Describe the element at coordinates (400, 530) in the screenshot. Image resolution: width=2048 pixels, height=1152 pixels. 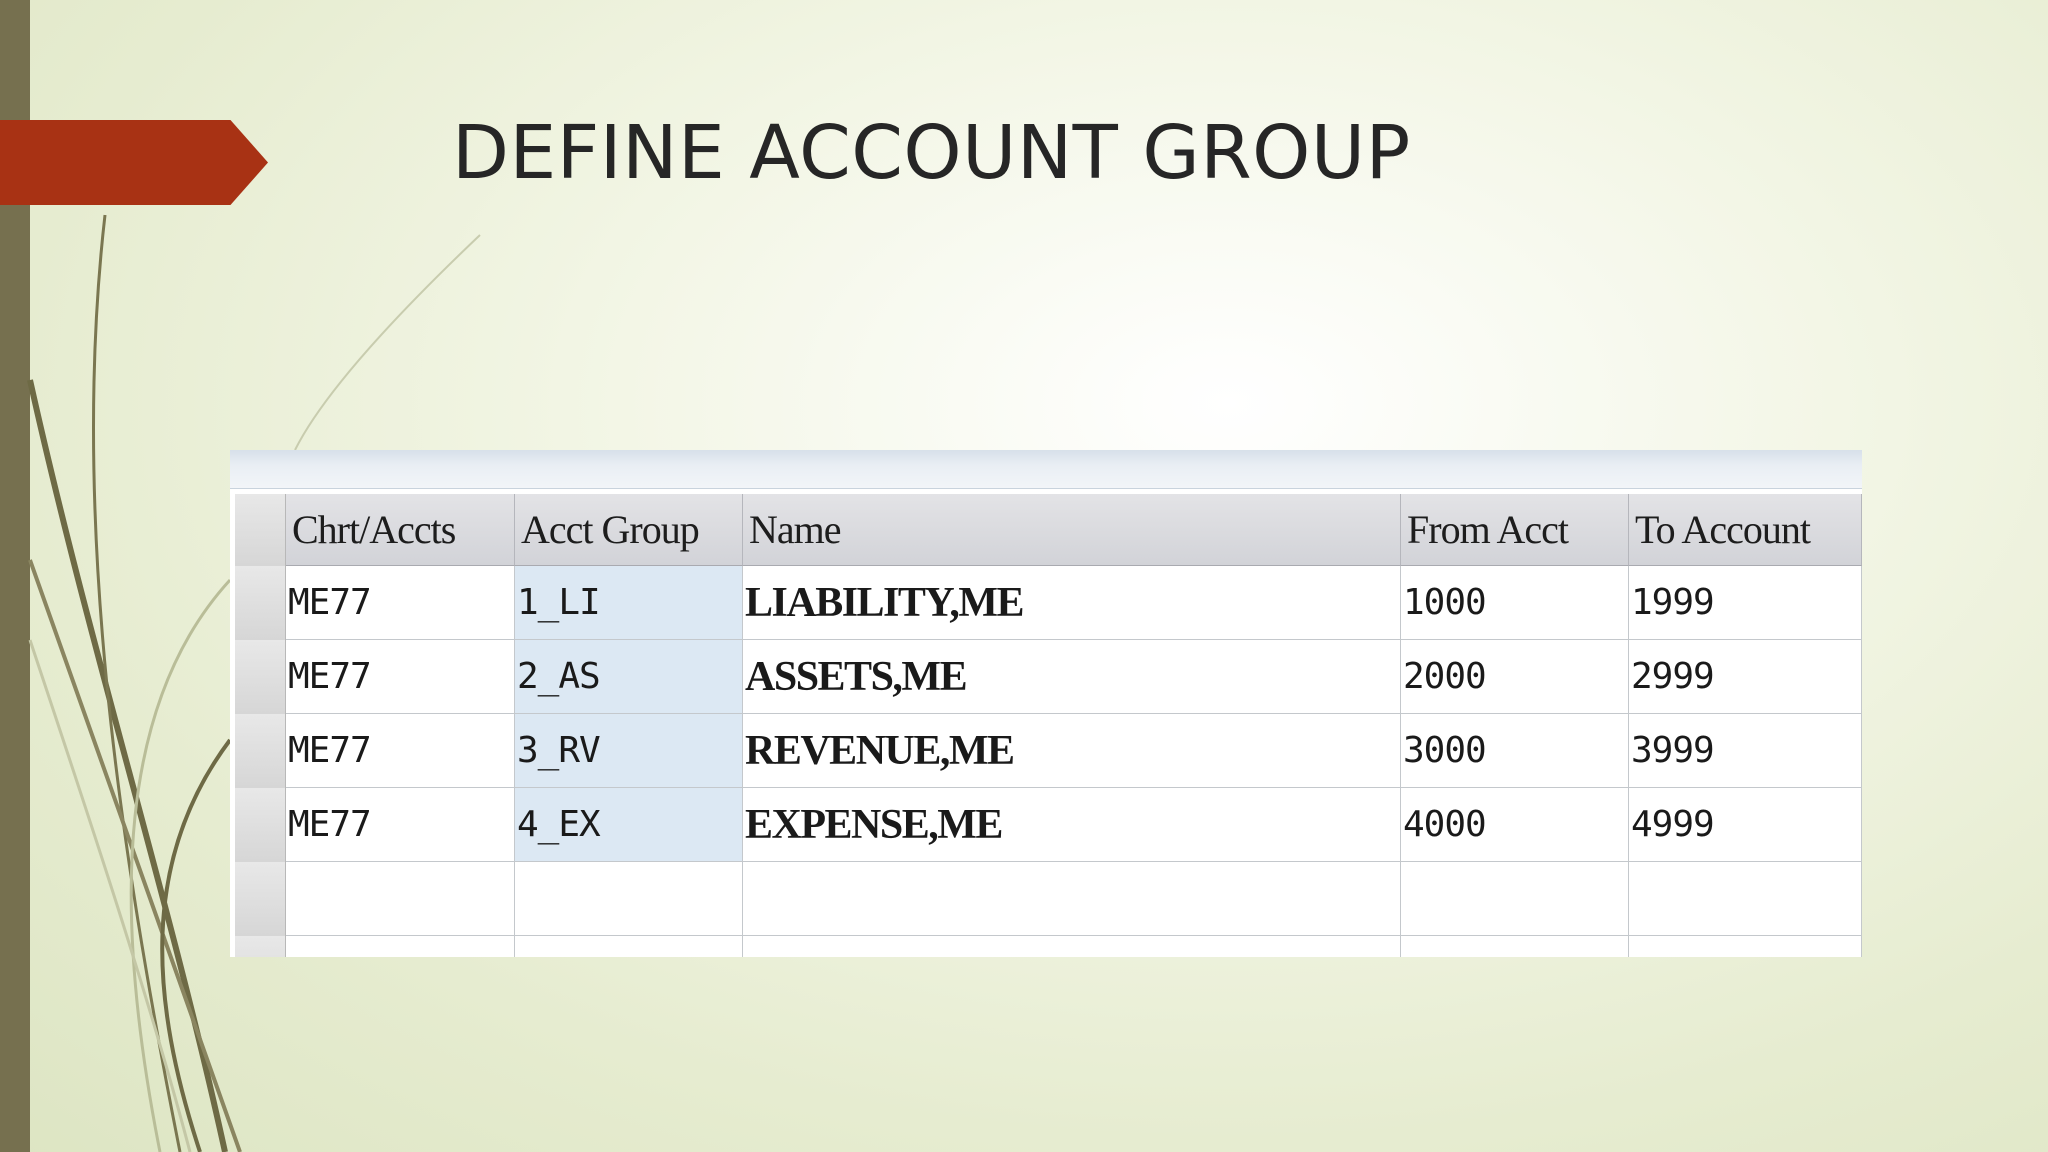
I see `column-header-chrt-accts: Chrt/Accts` at that location.